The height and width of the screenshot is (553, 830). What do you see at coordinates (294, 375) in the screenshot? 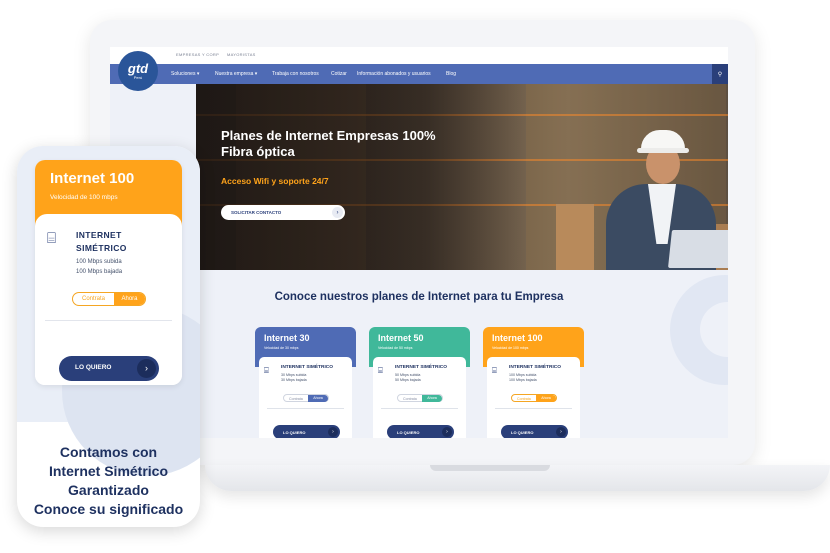
I see `plan-upload: 30 Mbps subida` at bounding box center [294, 375].